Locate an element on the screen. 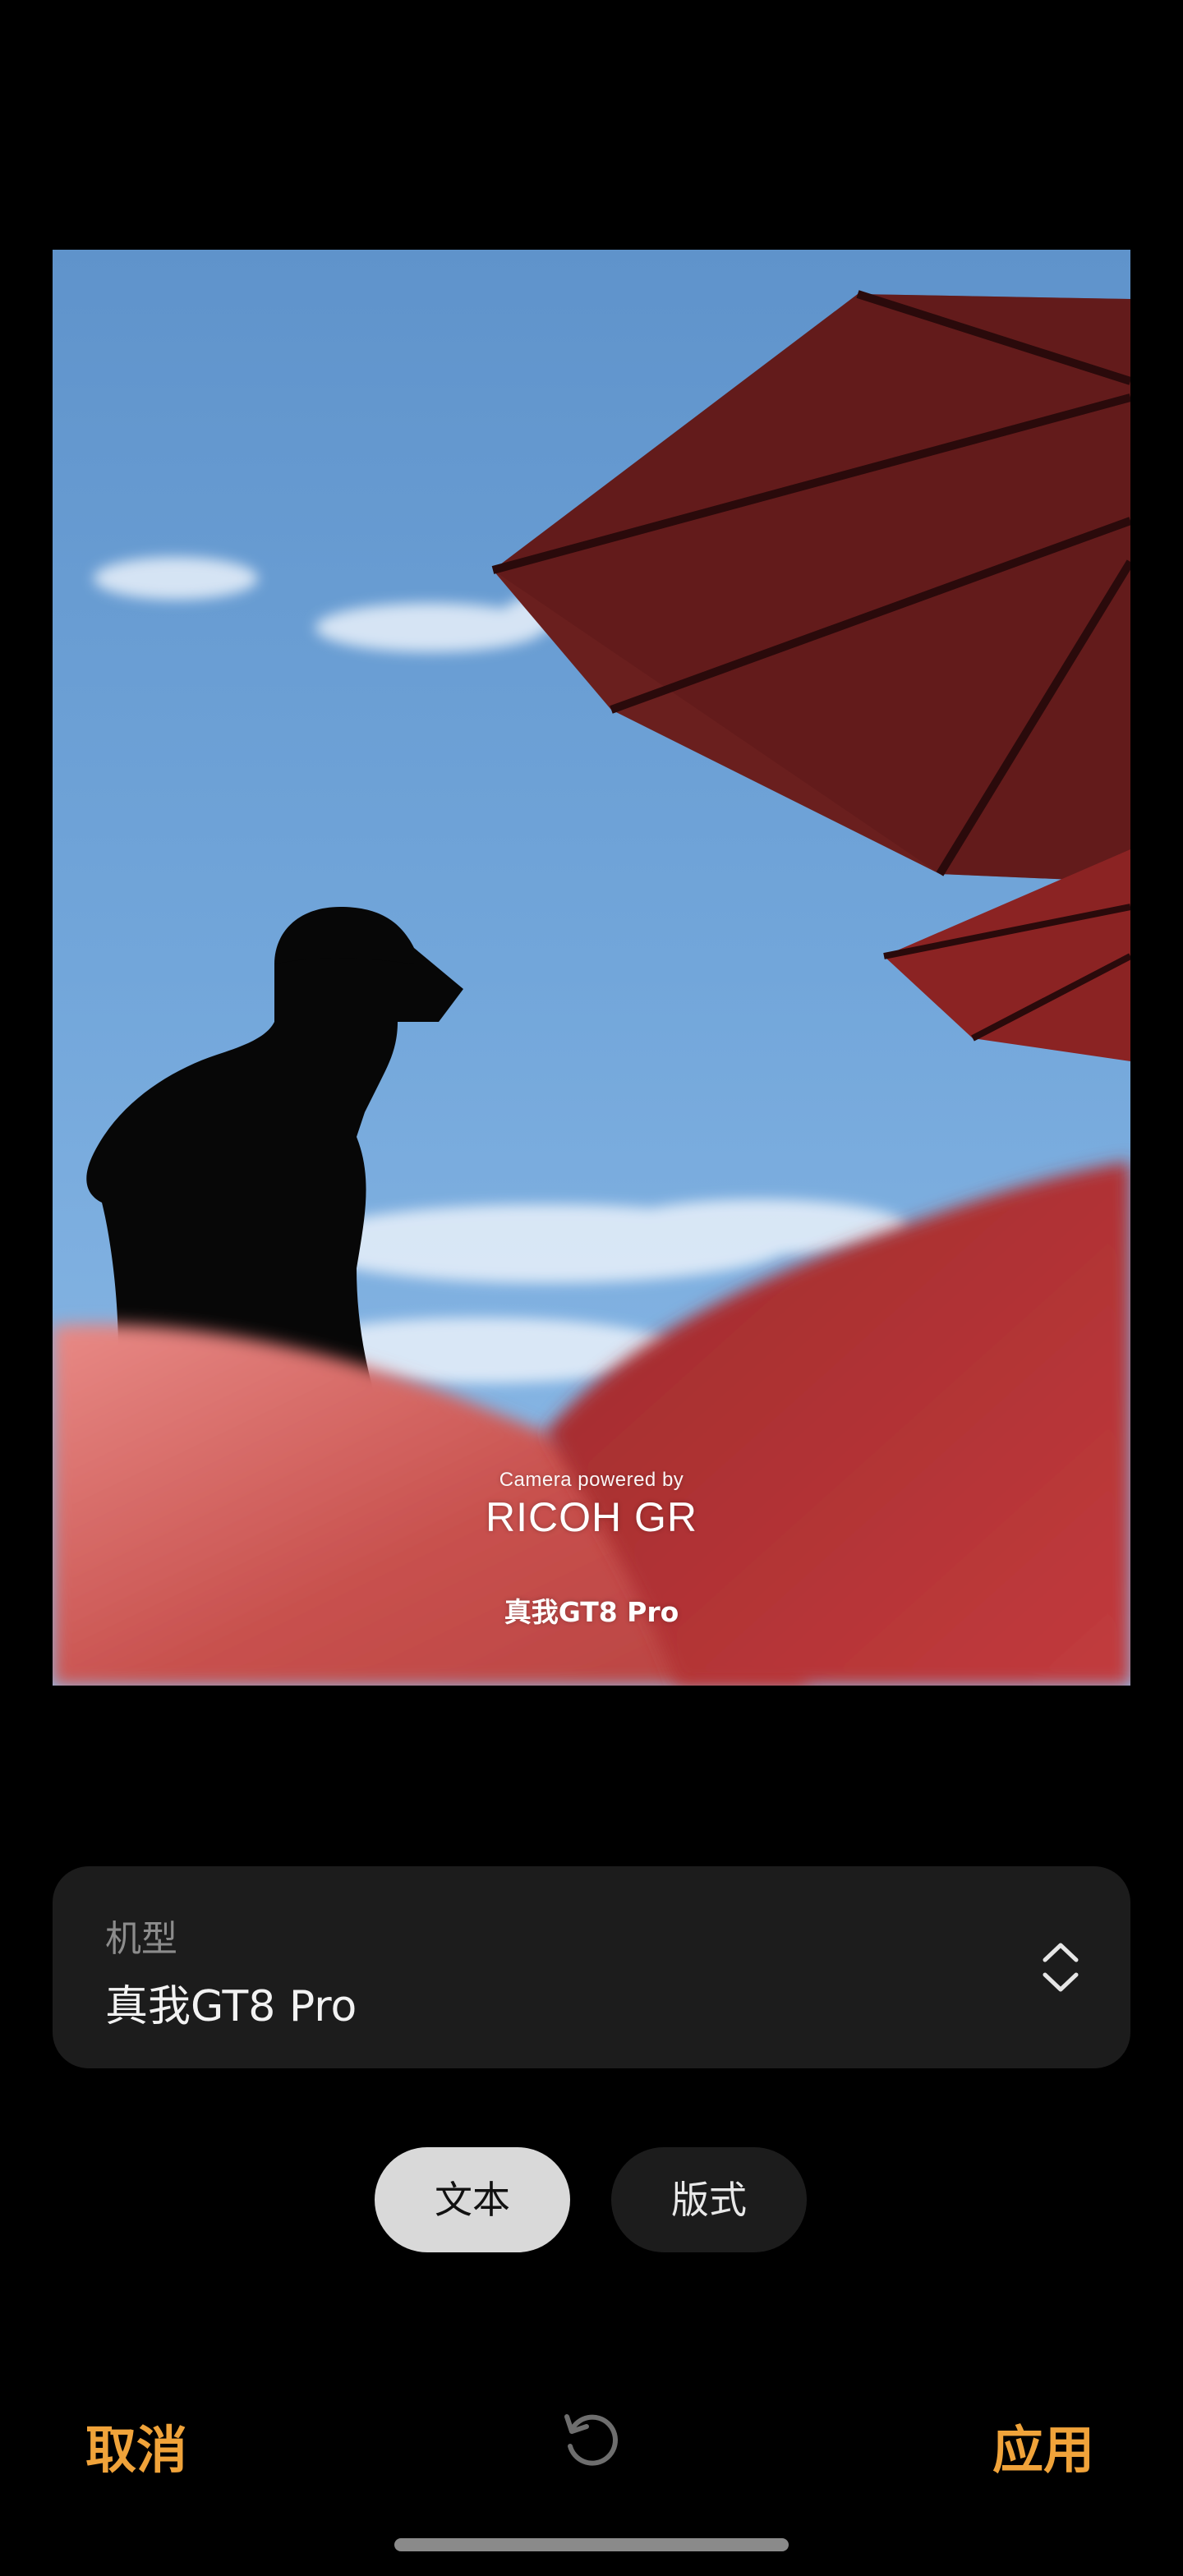 Image resolution: width=1183 pixels, height=2576 pixels. tab-layout: 版式 is located at coordinates (709, 2199).